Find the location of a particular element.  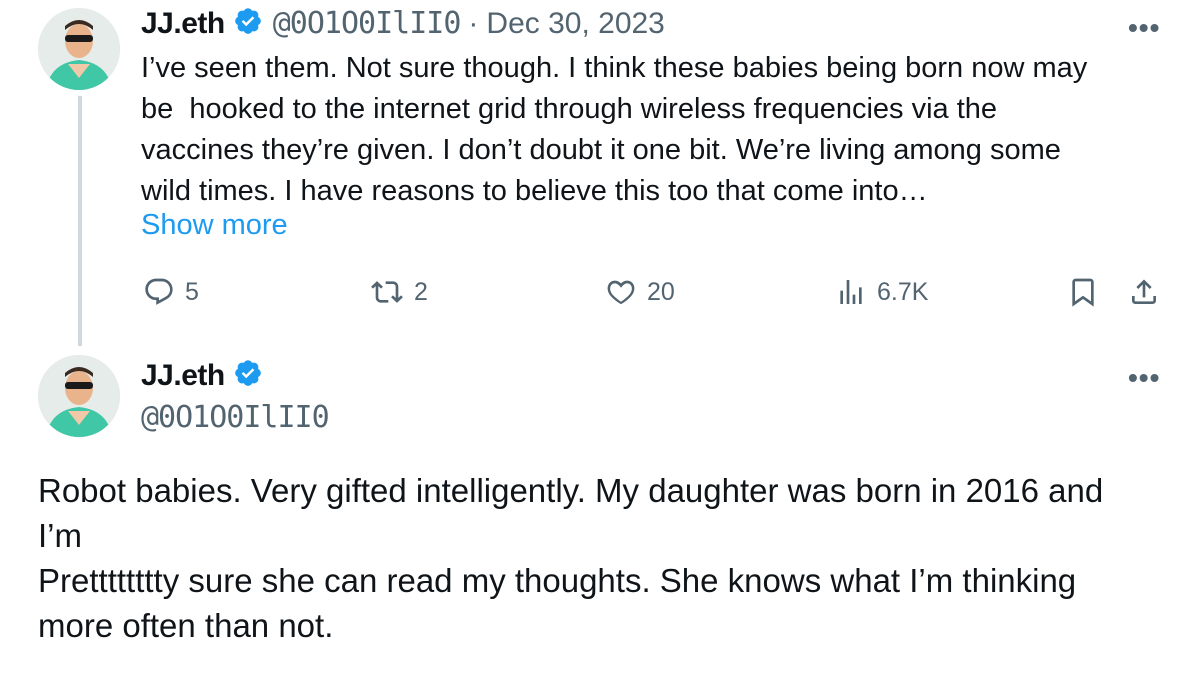

reply-icon is located at coordinates (159, 292).